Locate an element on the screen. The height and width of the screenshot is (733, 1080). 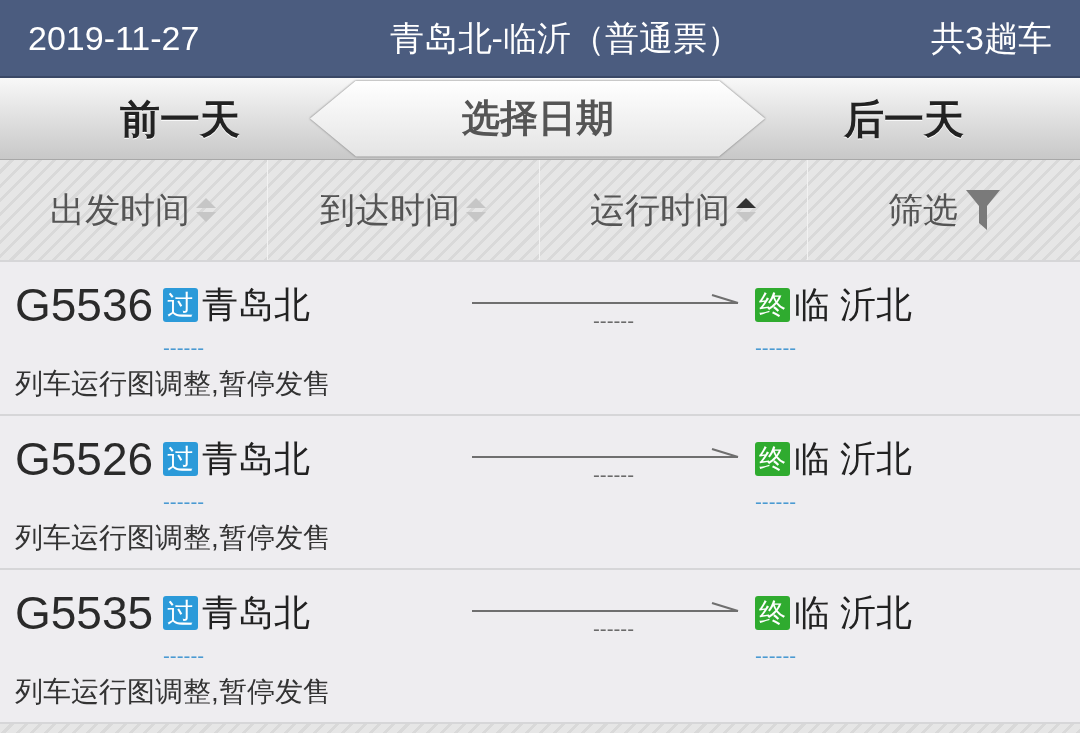
train-number: G5526 is located at coordinates (85, 459).